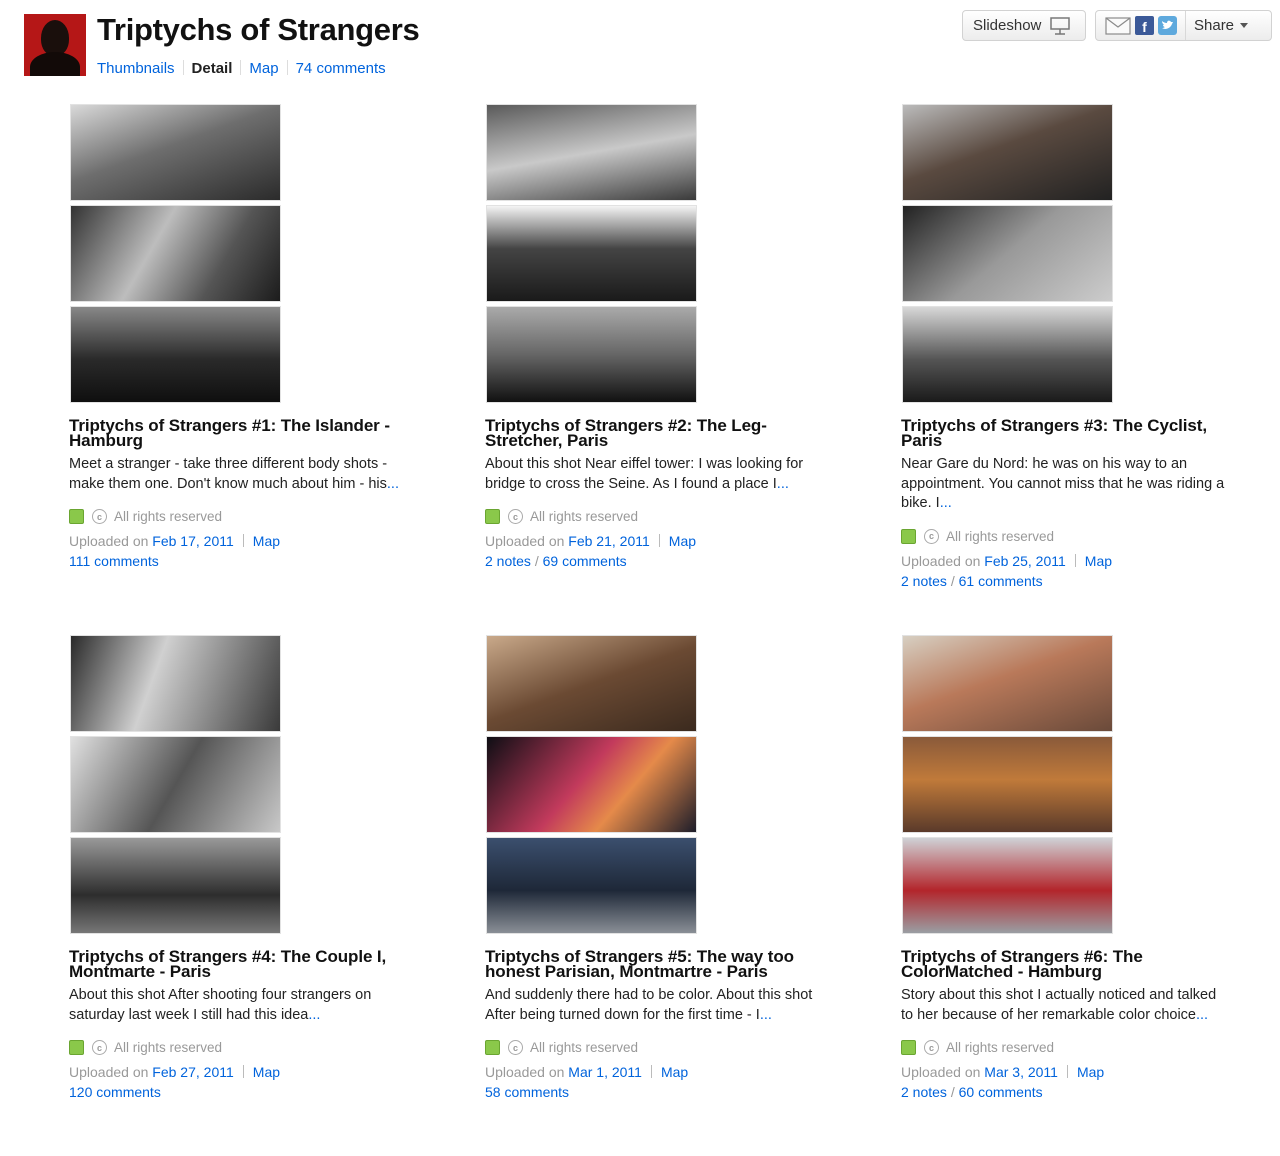 Image resolution: width=1280 pixels, height=1156 pixels. I want to click on upload-date-link: Feb 25, 2011, so click(1024, 561).